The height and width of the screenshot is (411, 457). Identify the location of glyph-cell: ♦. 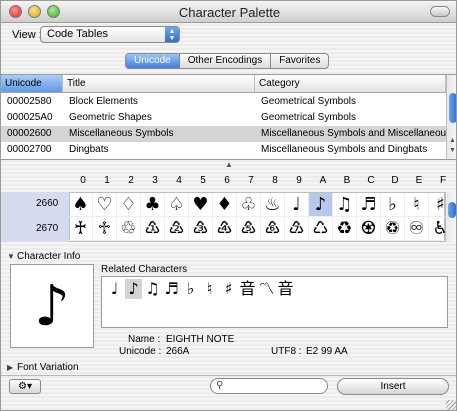
(225, 205).